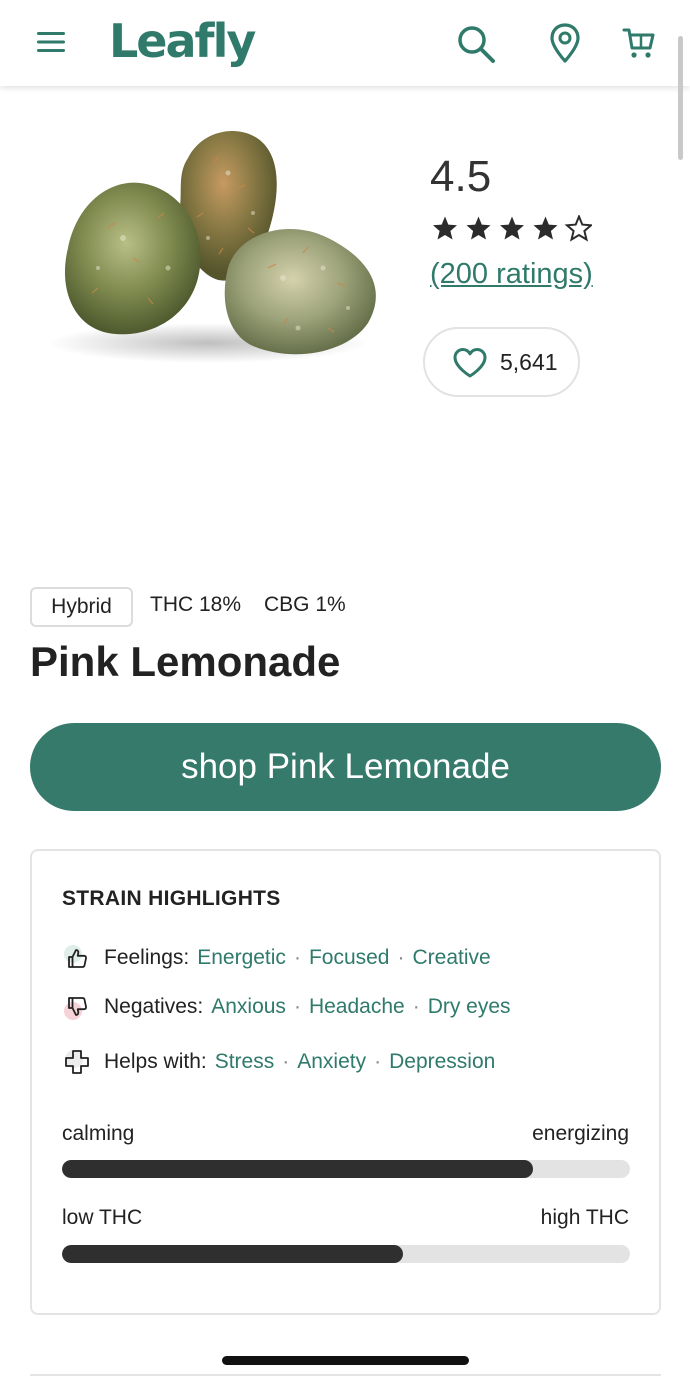 This screenshot has width=690, height=1380. I want to click on negative-link: Anxious, so click(248, 1007).